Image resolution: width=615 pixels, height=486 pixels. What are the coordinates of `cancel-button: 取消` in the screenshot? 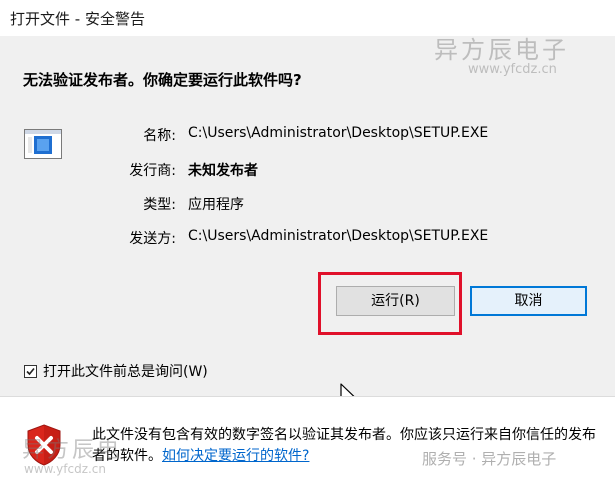 It's located at (528, 301).